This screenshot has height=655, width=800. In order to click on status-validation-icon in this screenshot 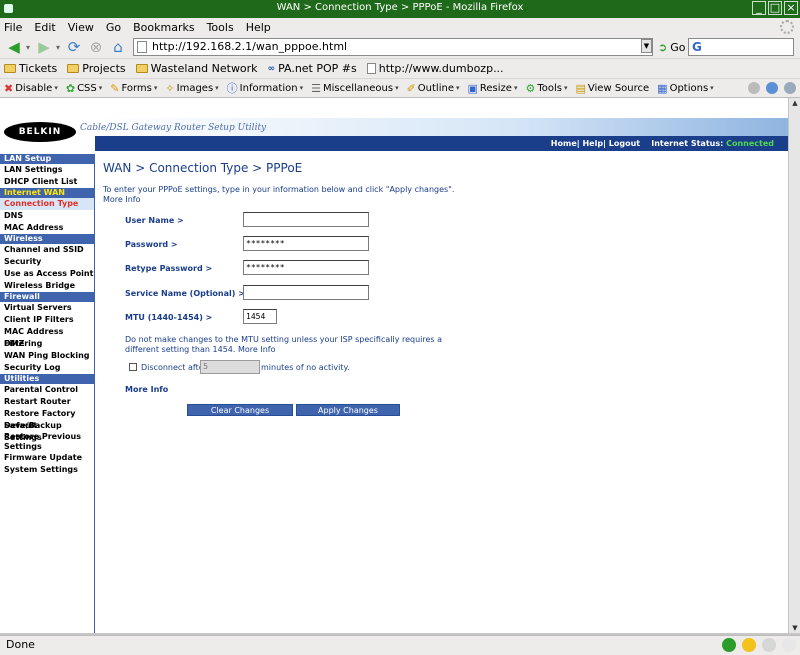, I will do `click(754, 88)`.